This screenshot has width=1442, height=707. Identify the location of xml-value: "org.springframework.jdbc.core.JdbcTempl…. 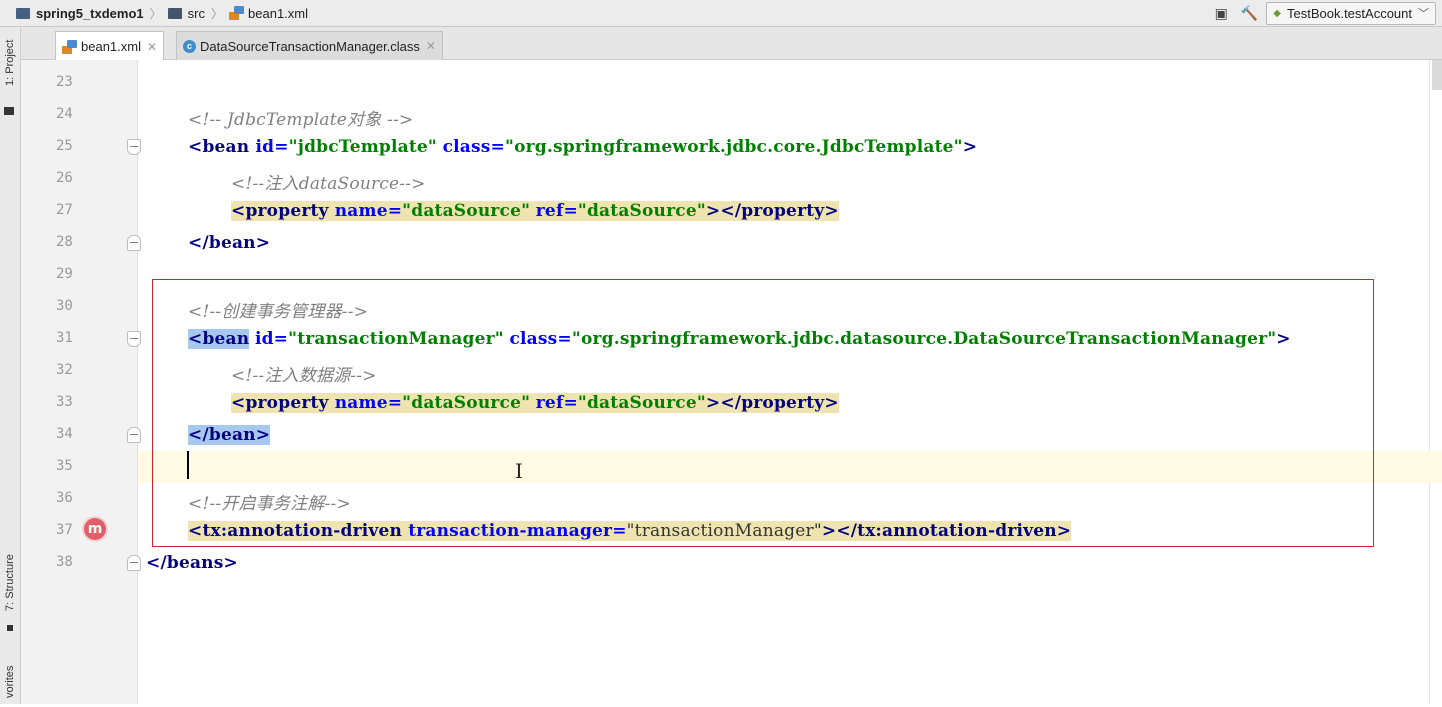
(734, 147).